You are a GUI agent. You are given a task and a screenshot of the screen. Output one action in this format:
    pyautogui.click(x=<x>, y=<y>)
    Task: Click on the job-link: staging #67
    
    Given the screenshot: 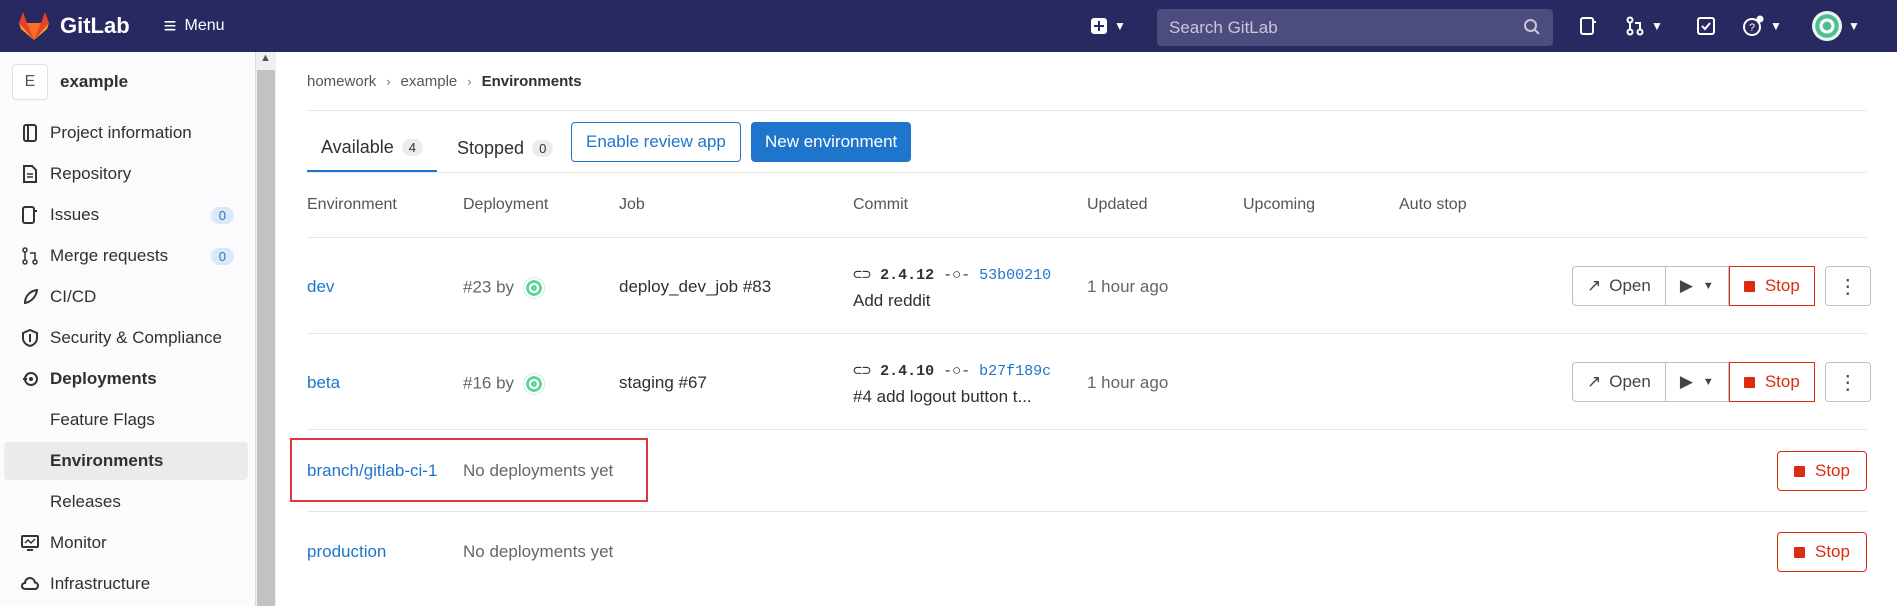 What is the action you would take?
    pyautogui.click(x=663, y=383)
    